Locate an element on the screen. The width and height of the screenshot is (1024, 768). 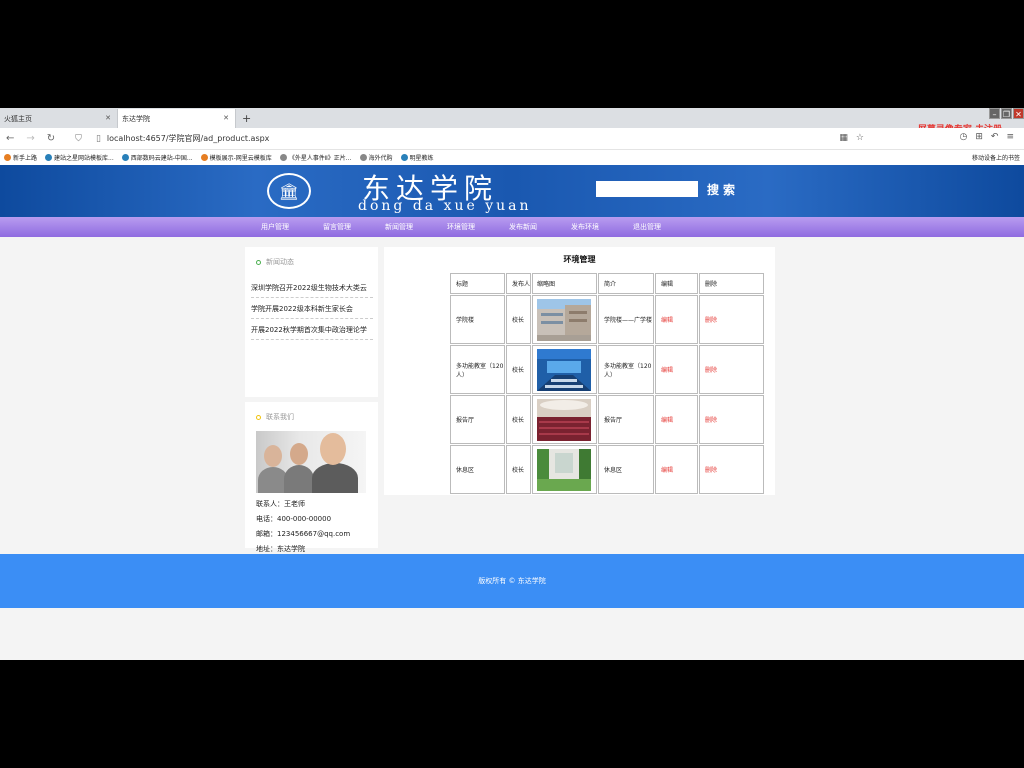
minimize-icon: – is located at coordinates (994, 113).